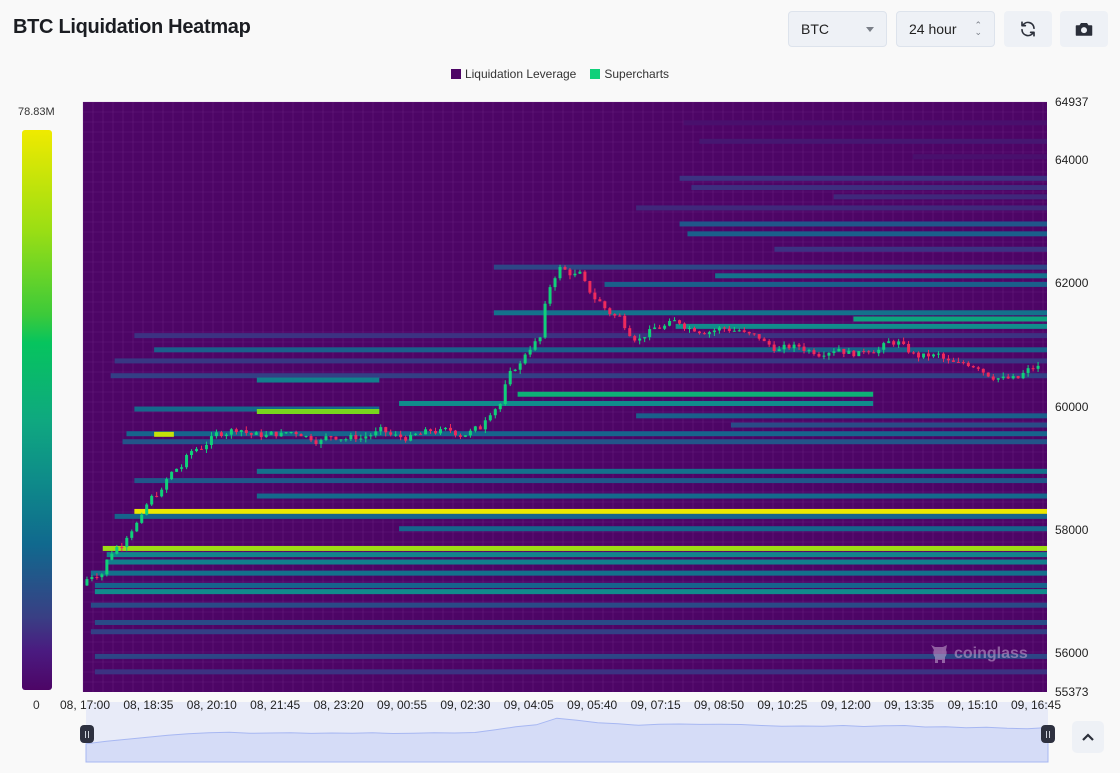 The height and width of the screenshot is (773, 1120). Describe the element at coordinates (592, 705) in the screenshot. I see `x-axis-label: 09, 05:40` at that location.